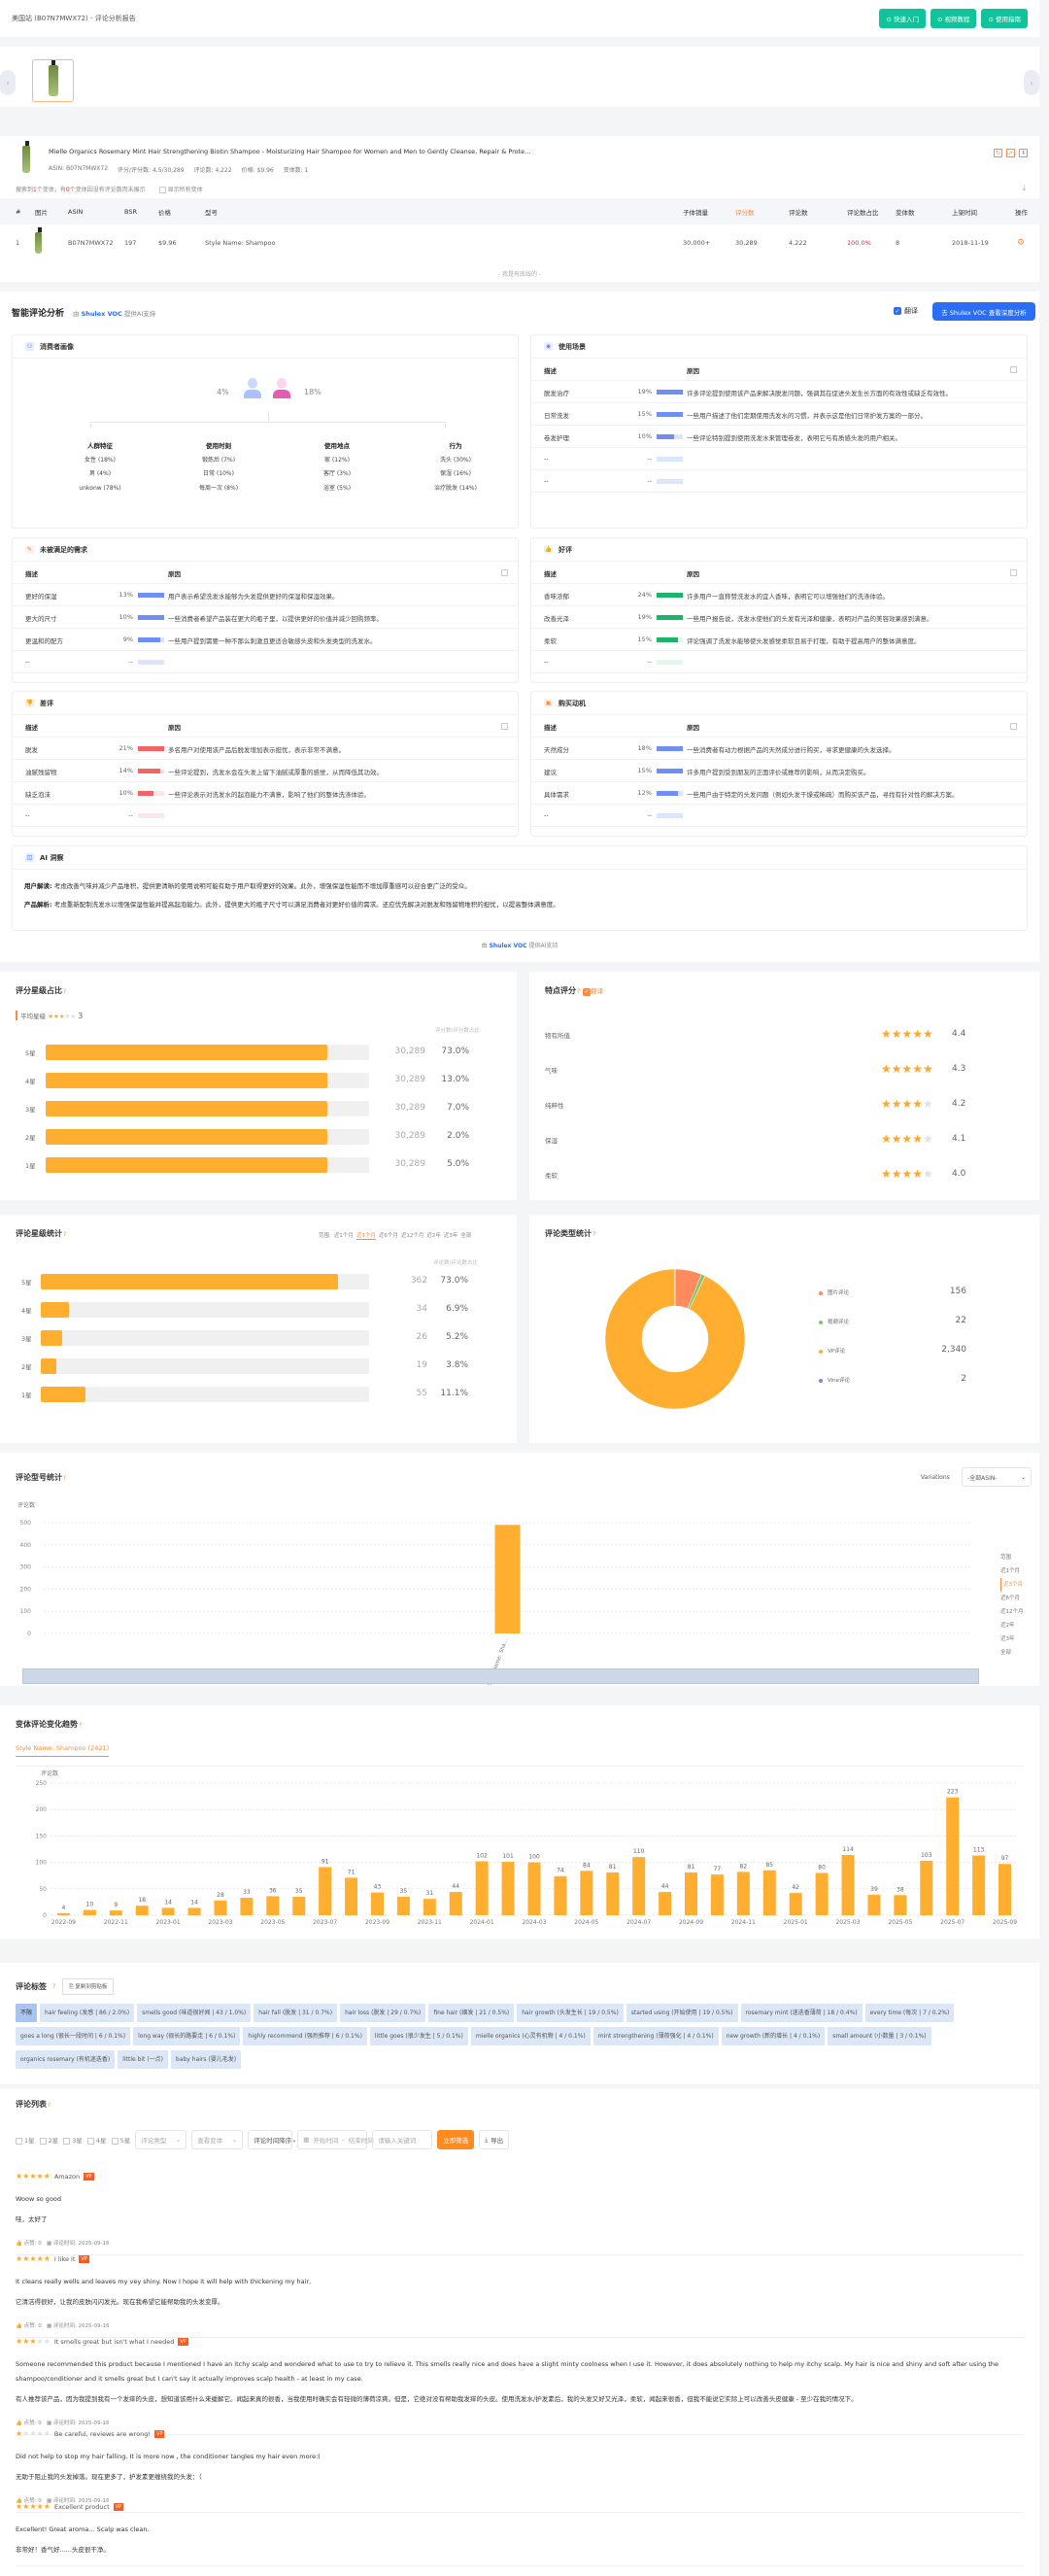 This screenshot has width=1049, height=2576. What do you see at coordinates (180, 190) in the screenshot?
I see `show-all-variants-checkbox: 显示所有变体` at bounding box center [180, 190].